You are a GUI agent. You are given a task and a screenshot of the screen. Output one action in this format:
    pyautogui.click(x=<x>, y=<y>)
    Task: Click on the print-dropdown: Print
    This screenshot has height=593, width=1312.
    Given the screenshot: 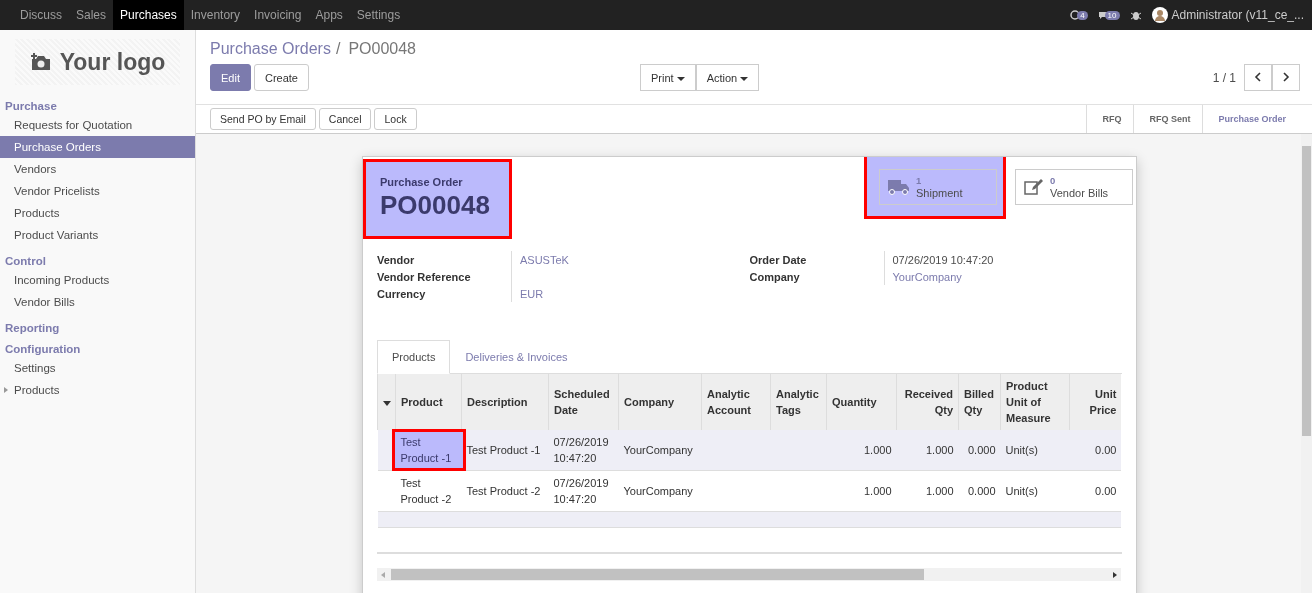 What is the action you would take?
    pyautogui.click(x=668, y=77)
    